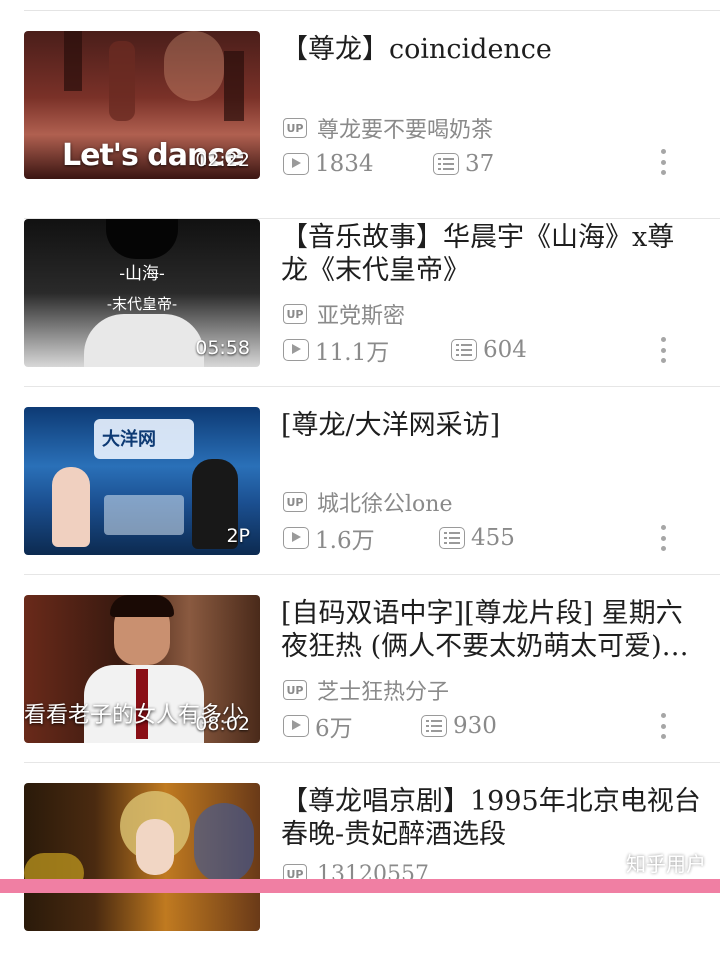  I want to click on play-count: 11.1万, so click(367, 350).